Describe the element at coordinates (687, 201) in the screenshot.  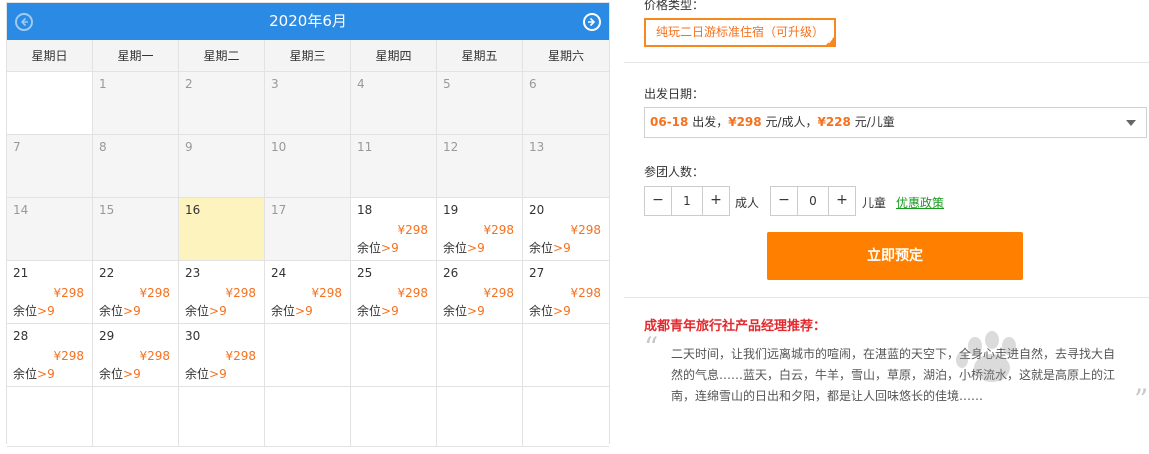
I see `adult-count-input: 1` at that location.